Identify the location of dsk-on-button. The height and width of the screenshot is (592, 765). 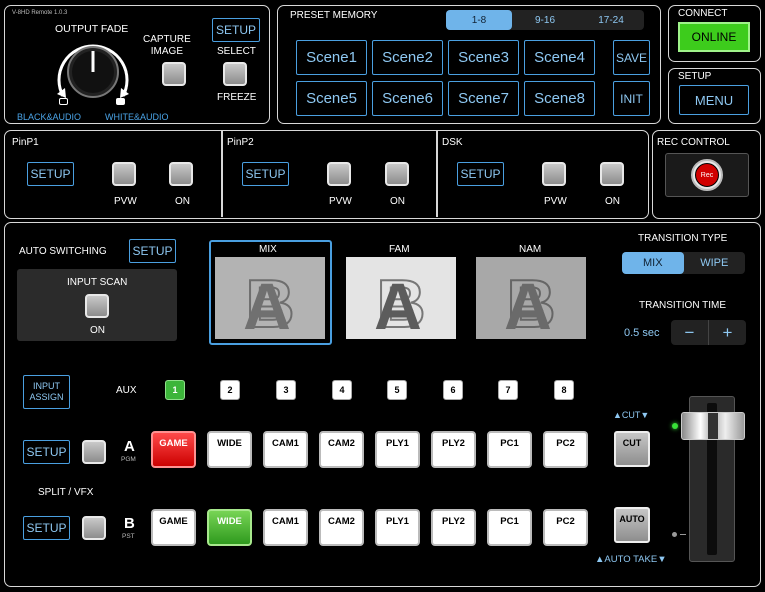
(612, 174).